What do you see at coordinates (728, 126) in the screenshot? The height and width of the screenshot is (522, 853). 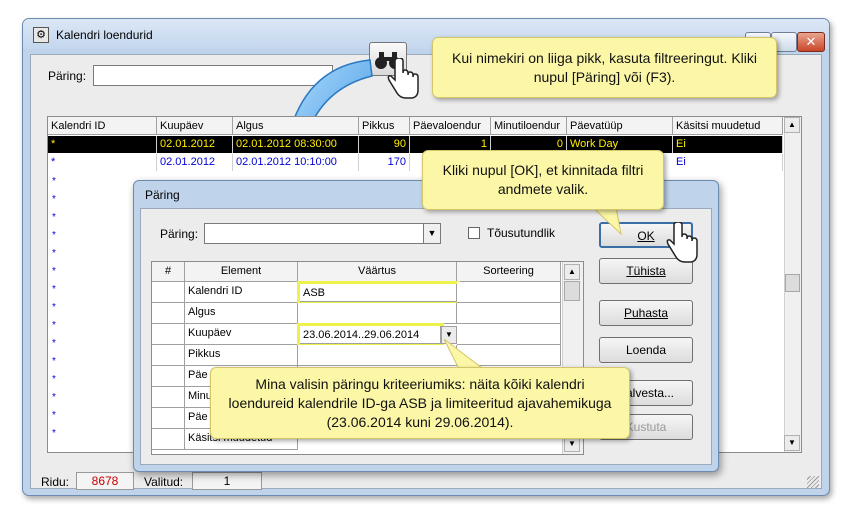 I see `column-header: Käsitsi muudetud` at bounding box center [728, 126].